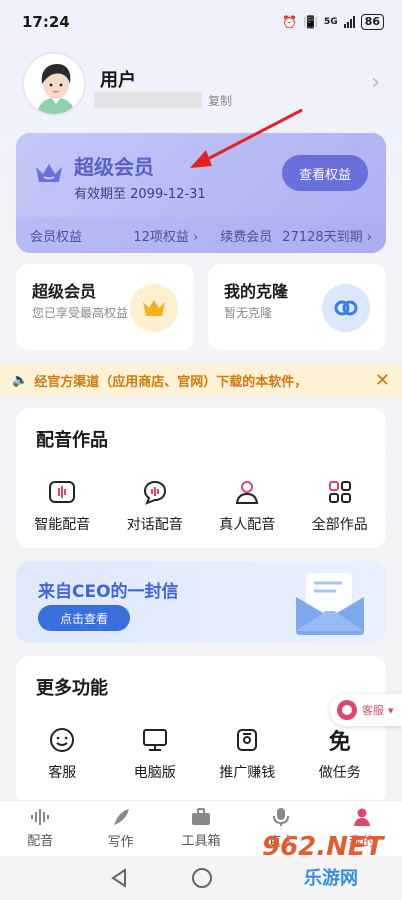  What do you see at coordinates (62, 492) in the screenshot?
I see `waveform-icon` at bounding box center [62, 492].